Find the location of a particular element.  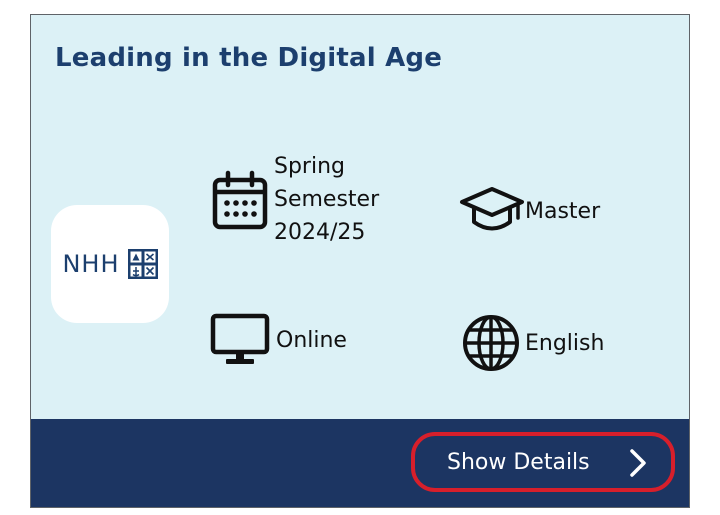

course-title: Leading in the Digital Age is located at coordinates (249, 58).